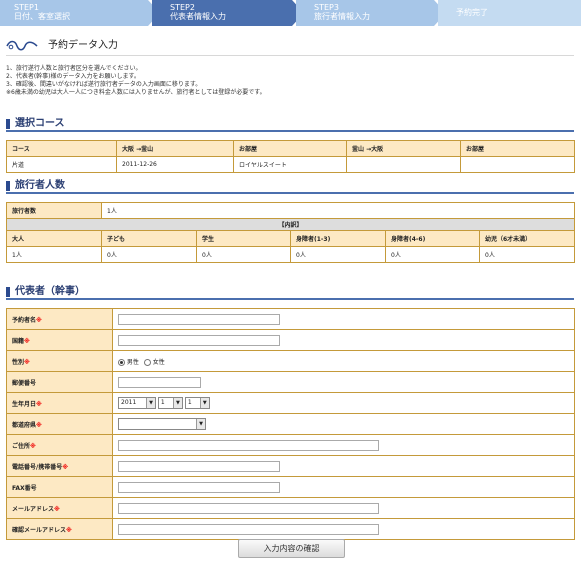 The width and height of the screenshot is (581, 562). I want to click on form-row-name: 予約者名※, so click(290, 319).